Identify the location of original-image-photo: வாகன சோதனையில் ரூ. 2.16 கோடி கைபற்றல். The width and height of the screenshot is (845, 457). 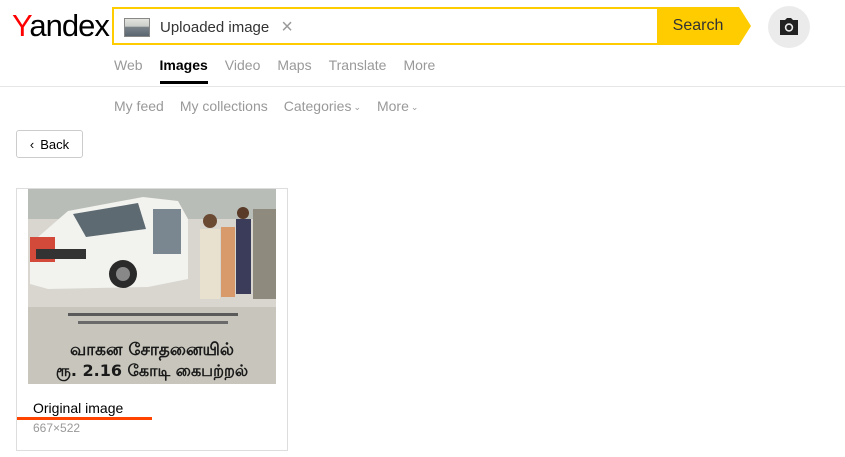
(152, 286).